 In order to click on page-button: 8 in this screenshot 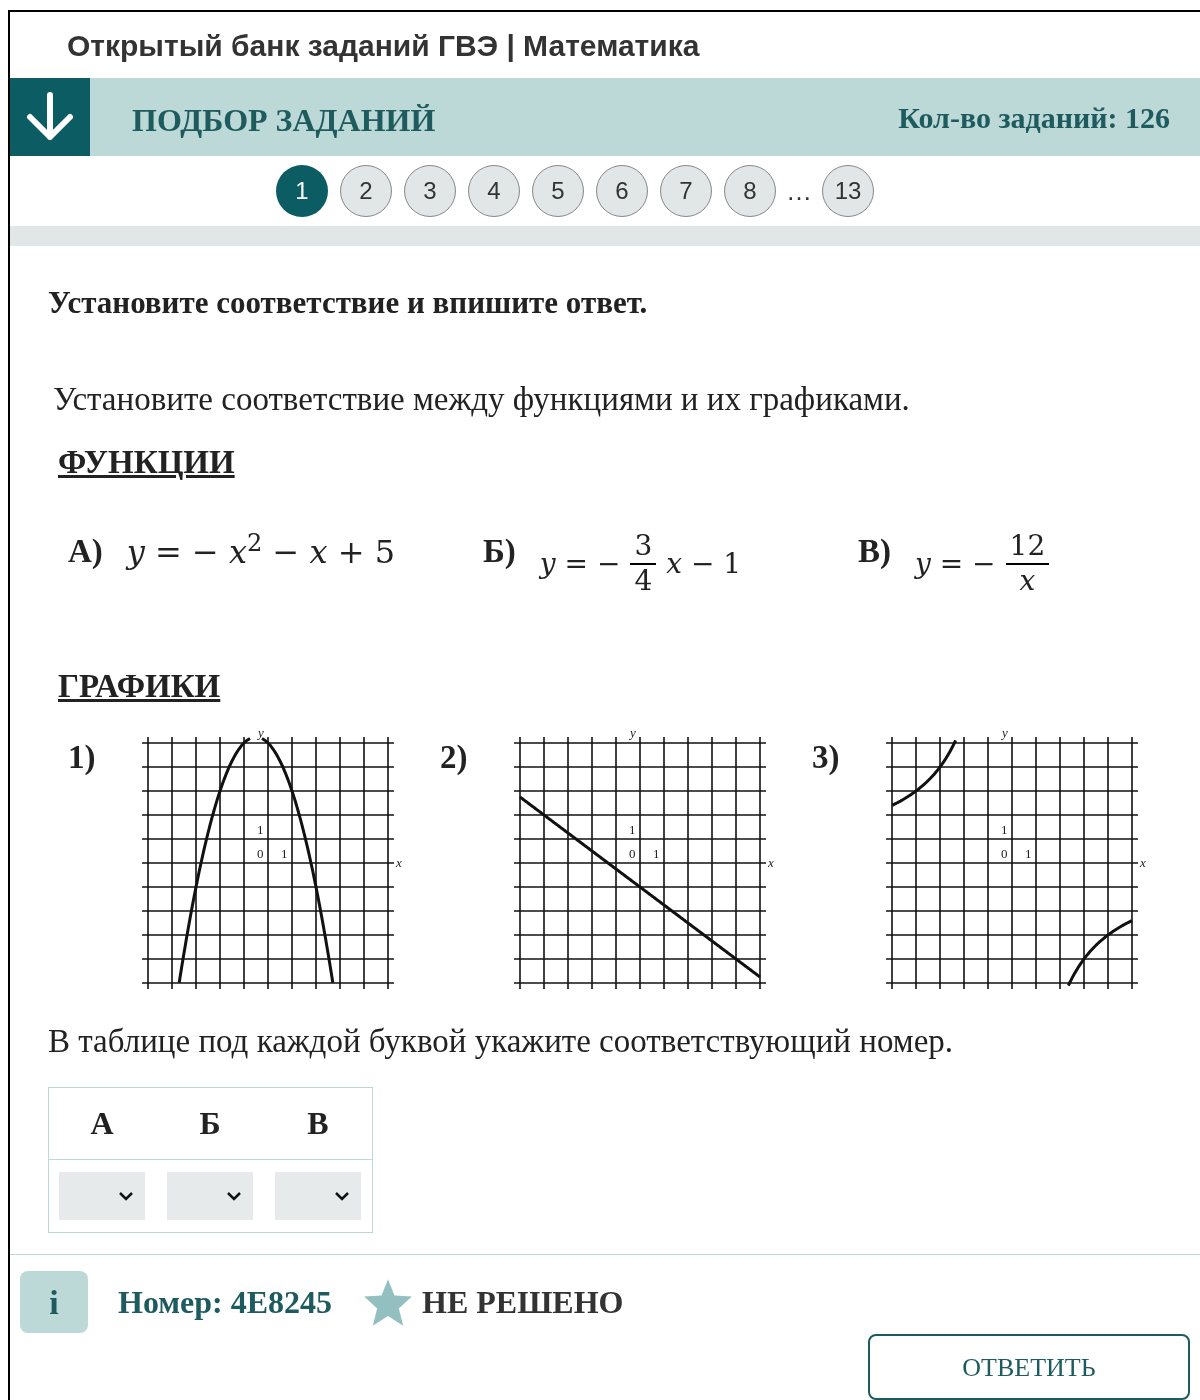, I will do `click(750, 191)`.